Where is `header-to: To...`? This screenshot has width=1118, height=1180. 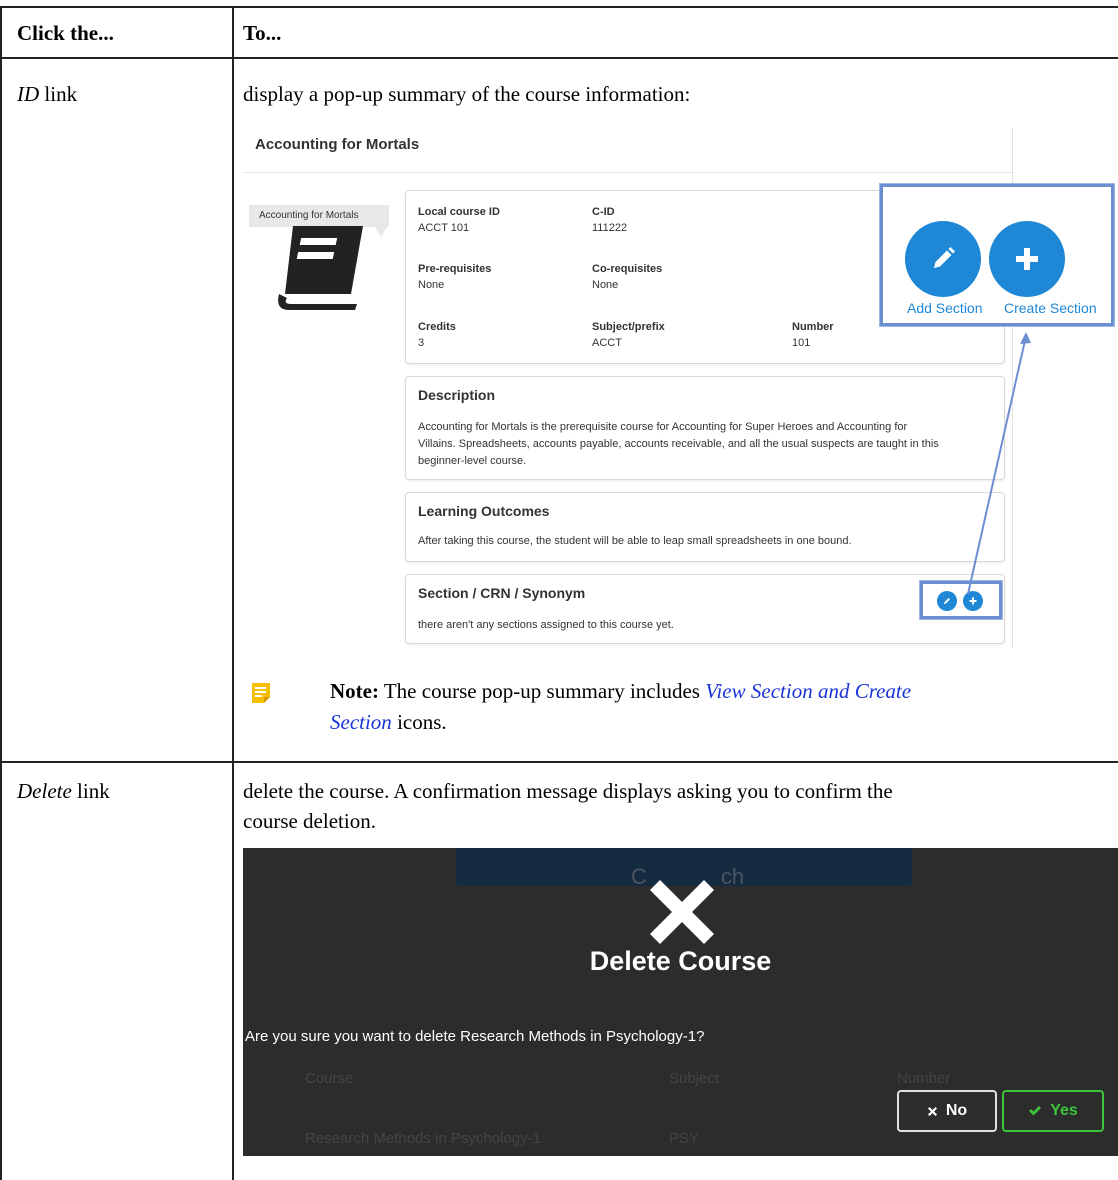 header-to: To... is located at coordinates (262, 33).